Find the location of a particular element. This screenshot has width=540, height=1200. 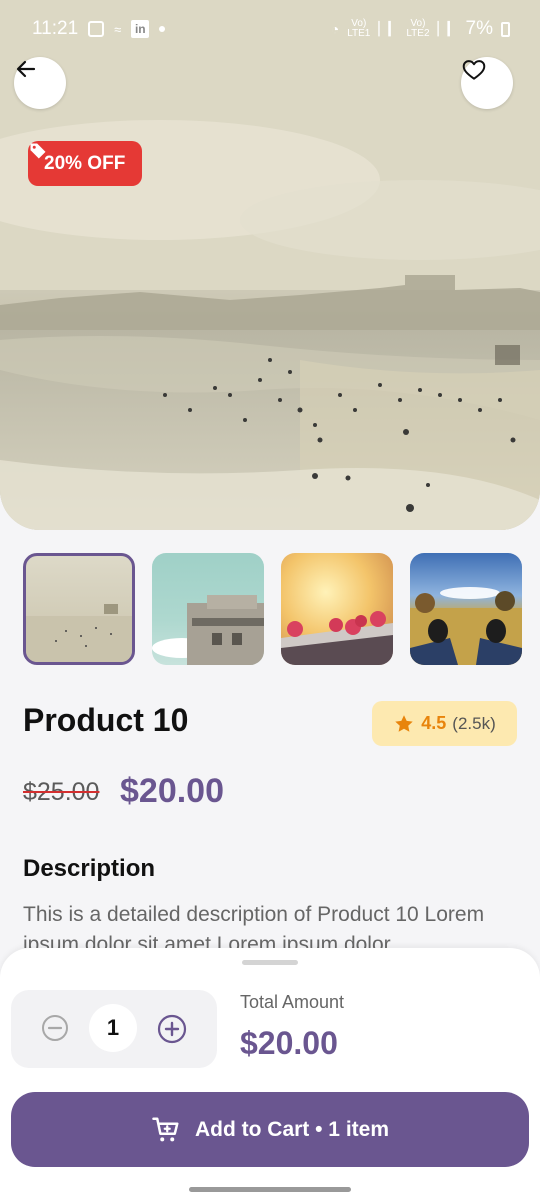

thumbnail-1-selected is located at coordinates (79, 609).